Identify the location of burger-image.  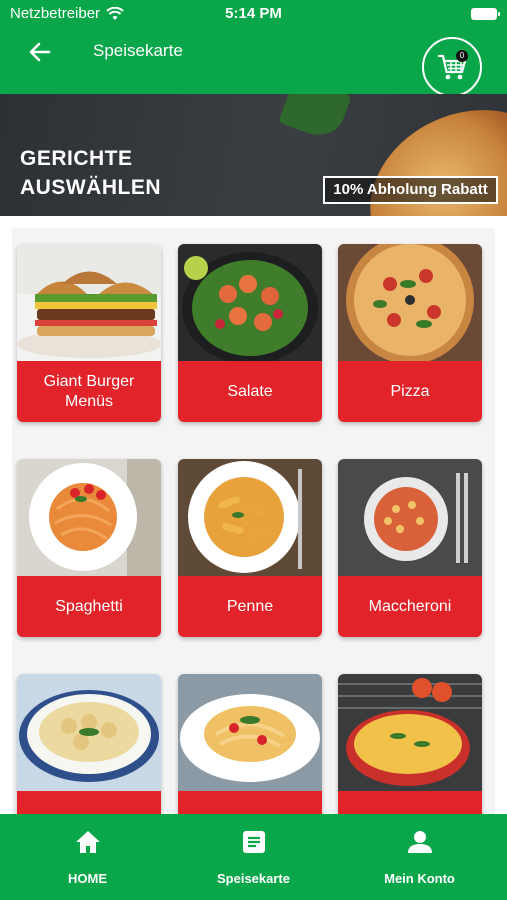
(89, 302).